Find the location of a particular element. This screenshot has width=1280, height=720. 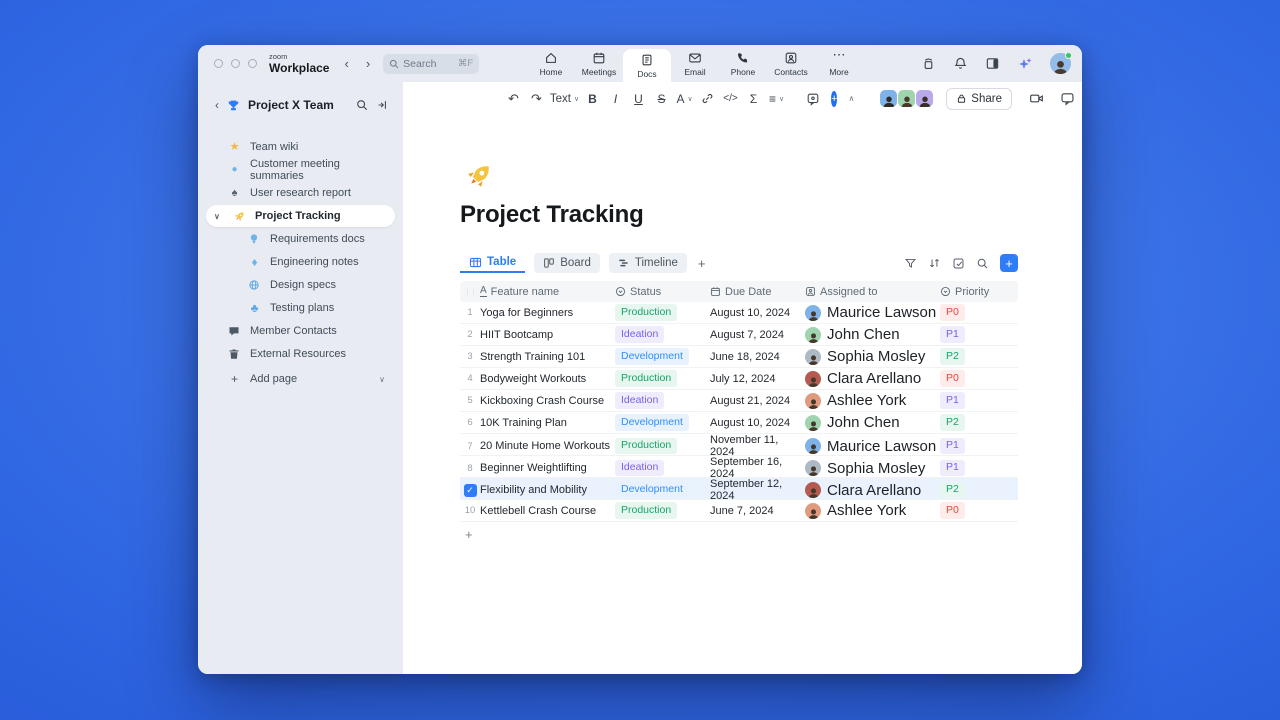

feature-cell: Bodyweight Workouts is located at coordinates (547, 379).